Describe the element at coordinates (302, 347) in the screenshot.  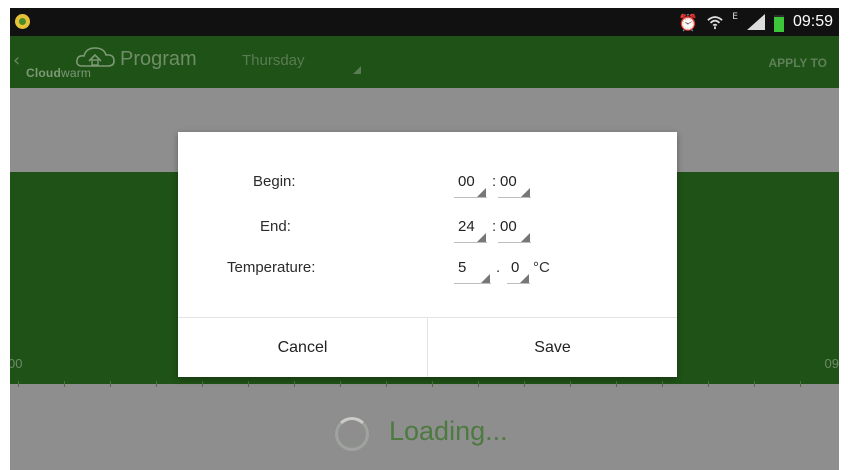
I see `cancel-button: Cancel` at that location.